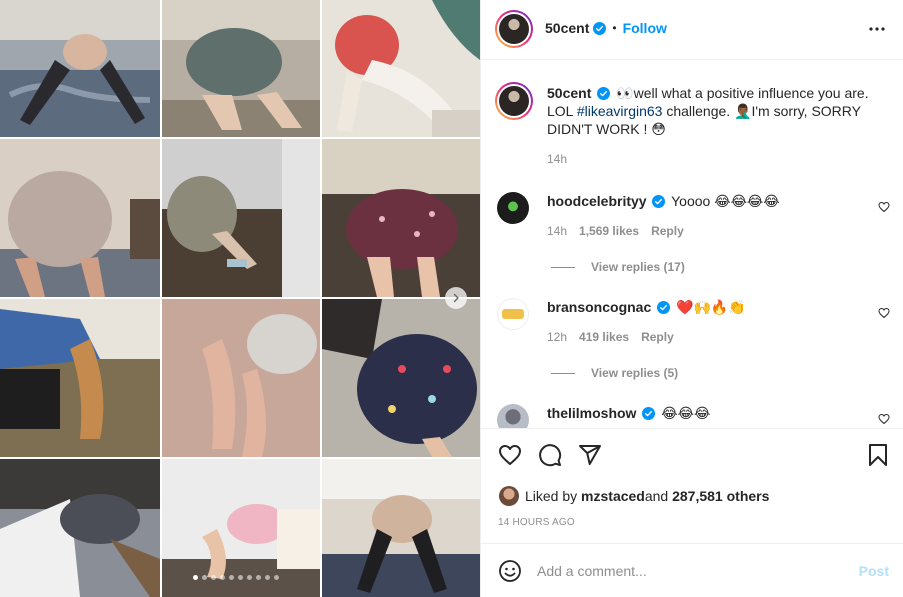 This screenshot has width=903, height=597. Describe the element at coordinates (510, 455) in the screenshot. I see `like-heart-icon` at that location.